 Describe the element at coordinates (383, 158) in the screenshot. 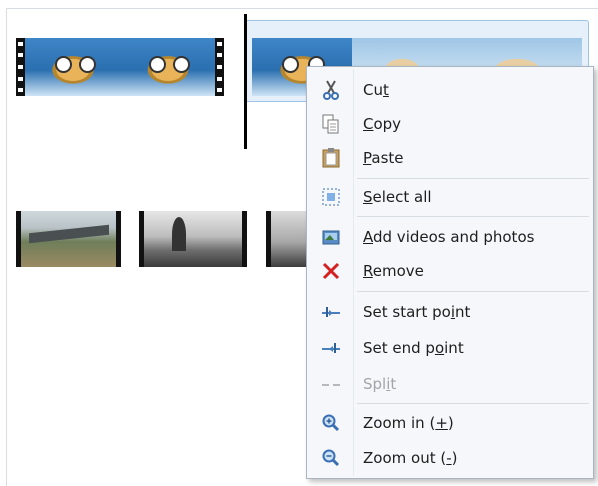

I see `menu-label: Paste` at that location.